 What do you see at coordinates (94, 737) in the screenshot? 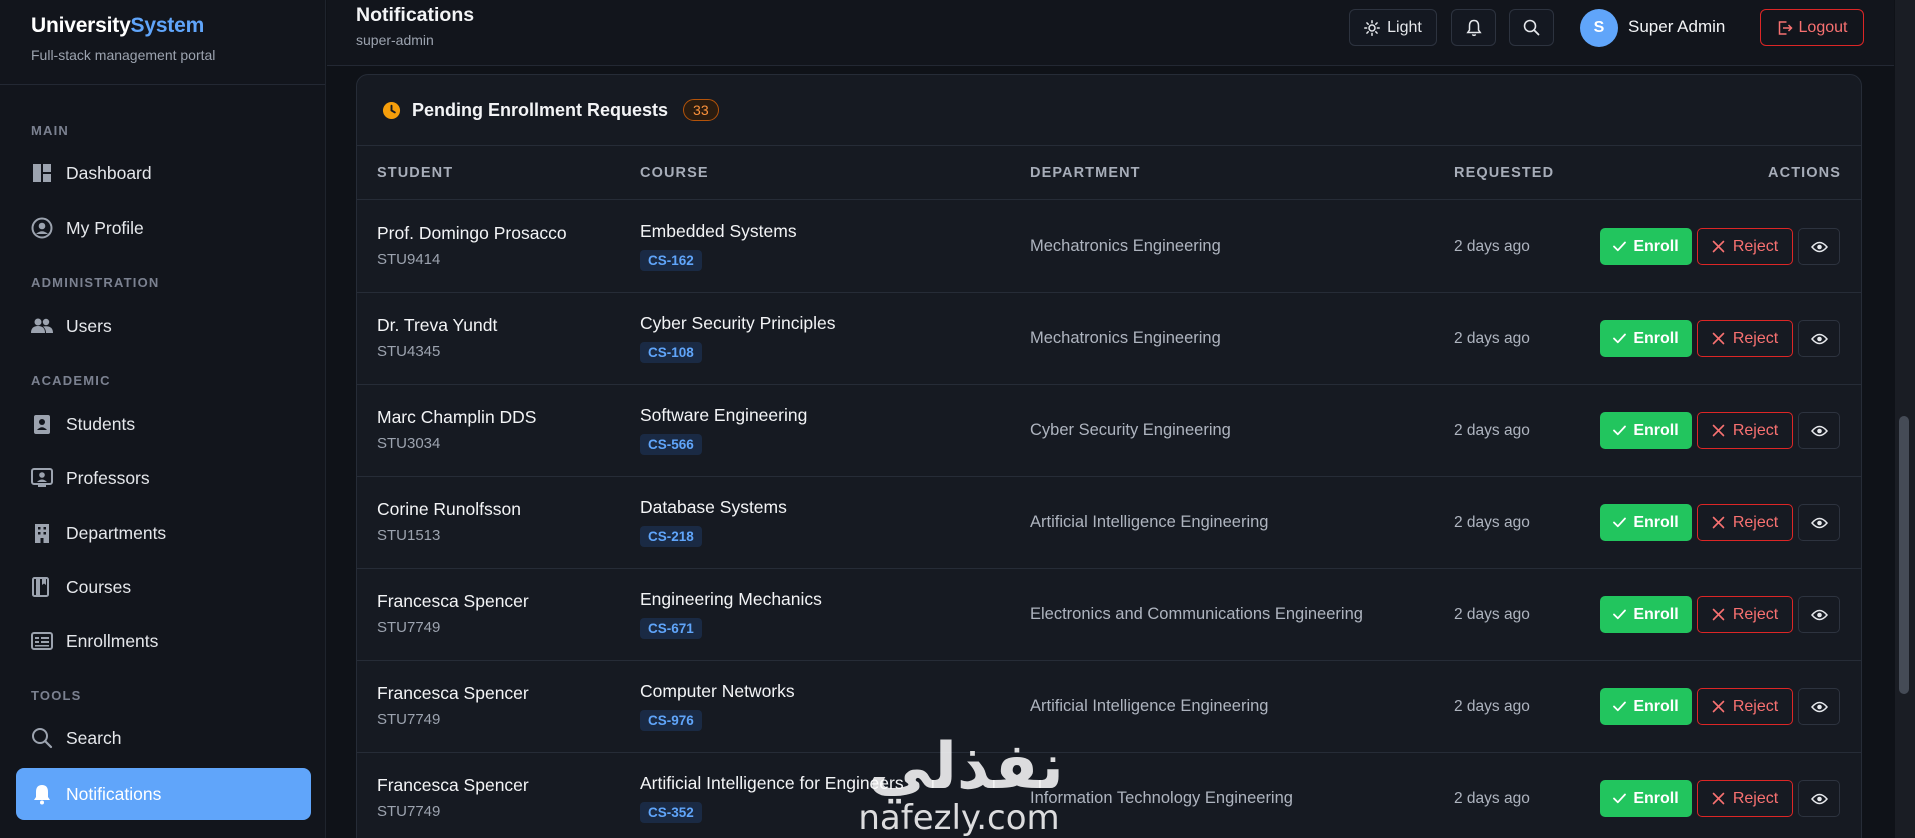
I see `sidebar-item-label: Search` at bounding box center [94, 737].